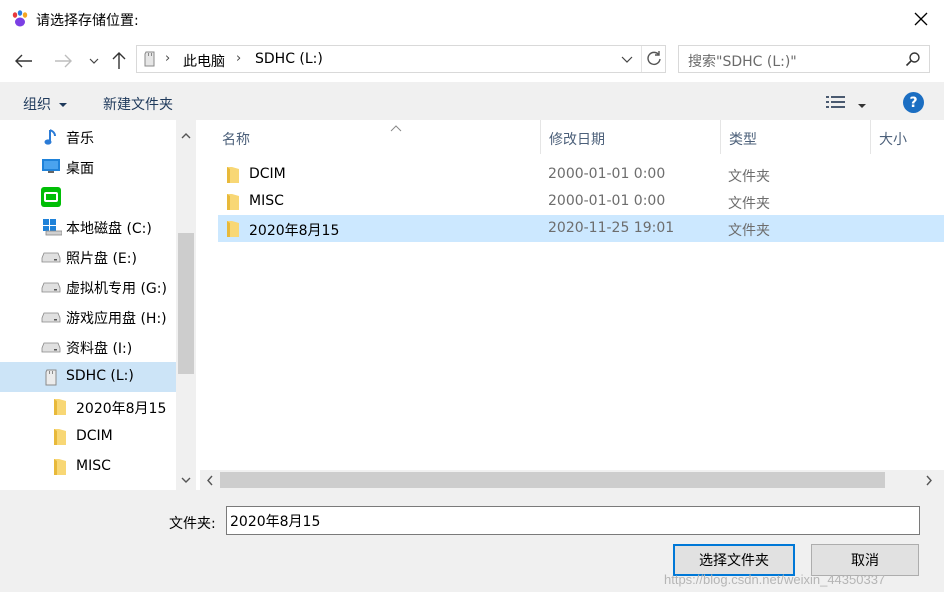 This screenshot has height=592, width=944. I want to click on iqiyi-app-icon, so click(51, 199).